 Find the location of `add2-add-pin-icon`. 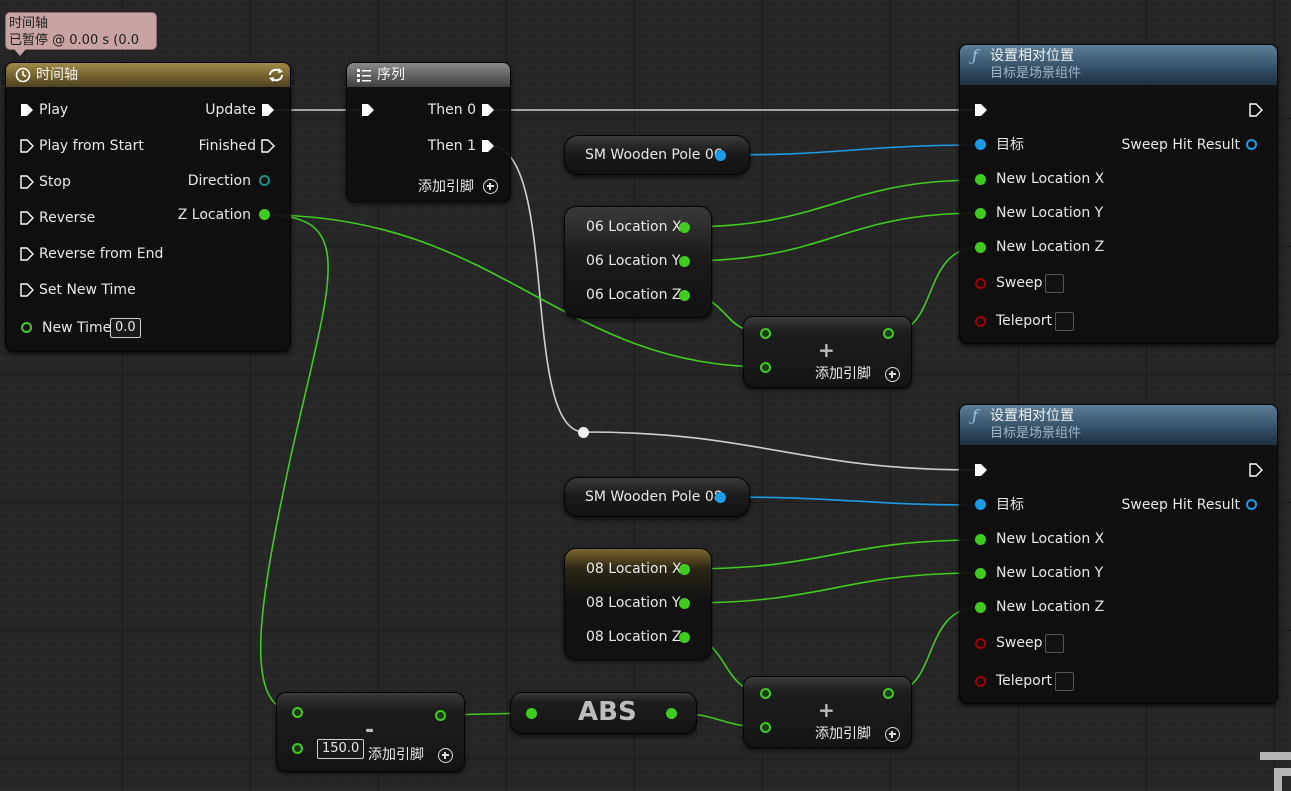

add2-add-pin-icon is located at coordinates (892, 734).